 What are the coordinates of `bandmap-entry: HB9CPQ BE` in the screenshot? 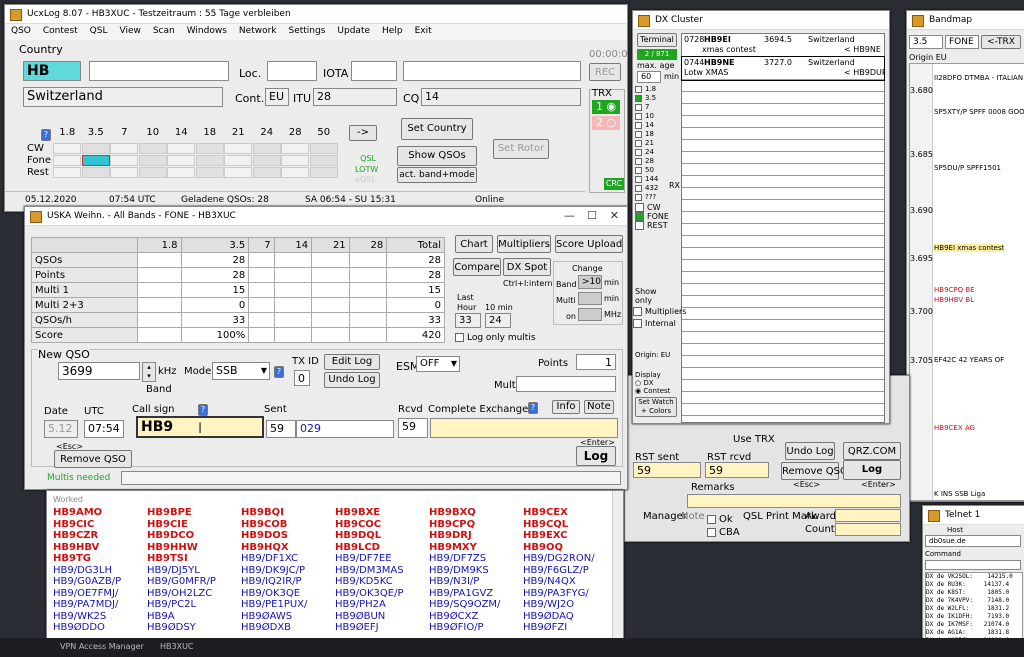 It's located at (954, 290).